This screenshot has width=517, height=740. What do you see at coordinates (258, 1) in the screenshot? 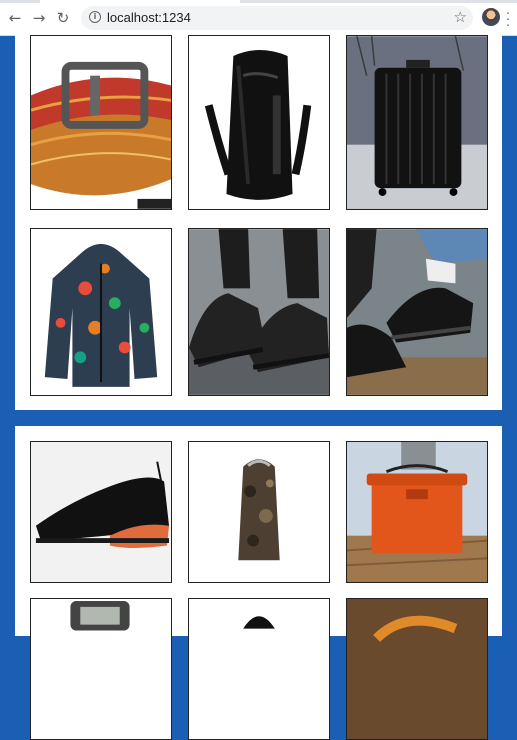
I see `tab-strip` at bounding box center [258, 1].